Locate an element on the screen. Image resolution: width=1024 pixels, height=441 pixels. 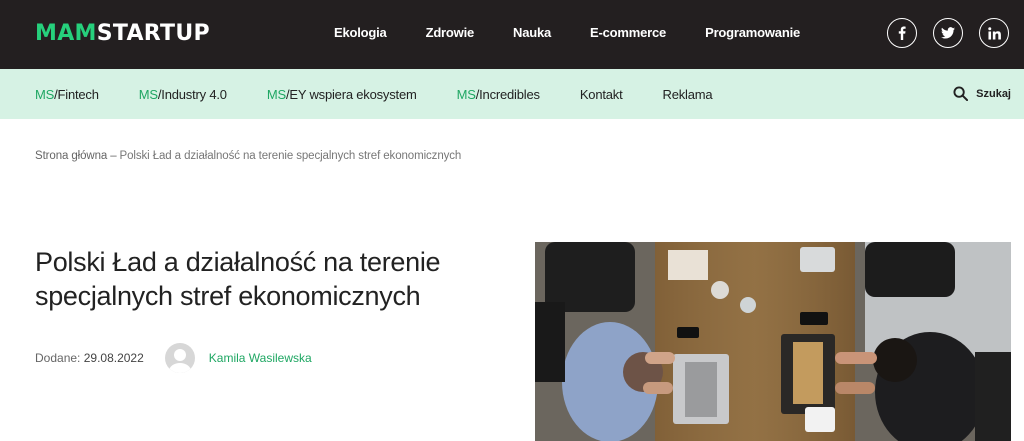
nav-ekologia: Ekologia is located at coordinates (360, 33).